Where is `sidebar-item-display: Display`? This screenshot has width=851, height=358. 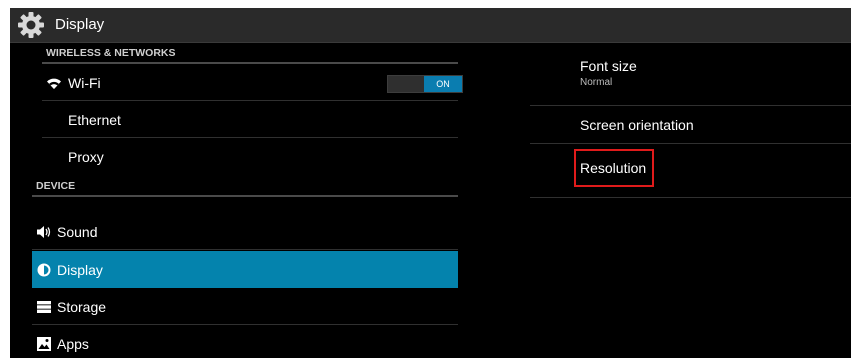 sidebar-item-display: Display is located at coordinates (245, 269).